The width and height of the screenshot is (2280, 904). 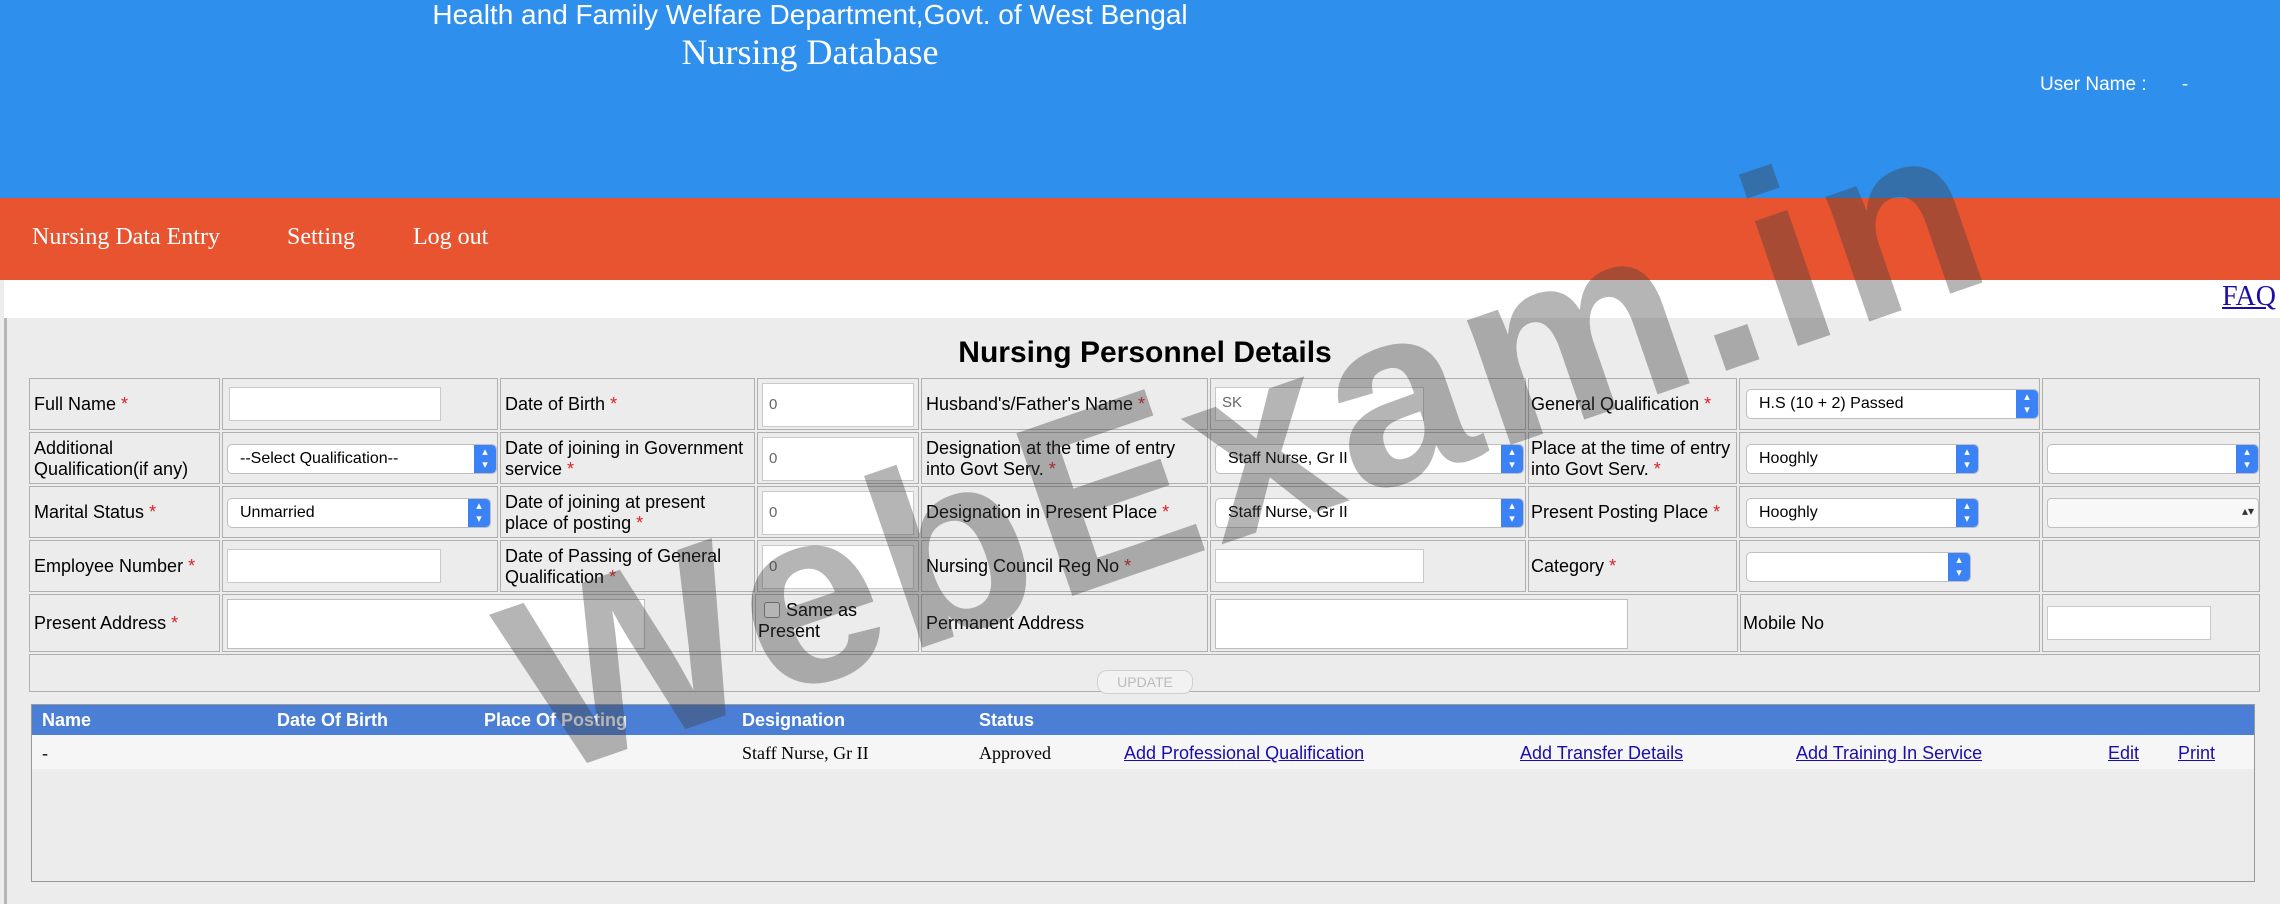 I want to click on place-entry-extra-cell: ▴ ▾, so click(x=2151, y=458).